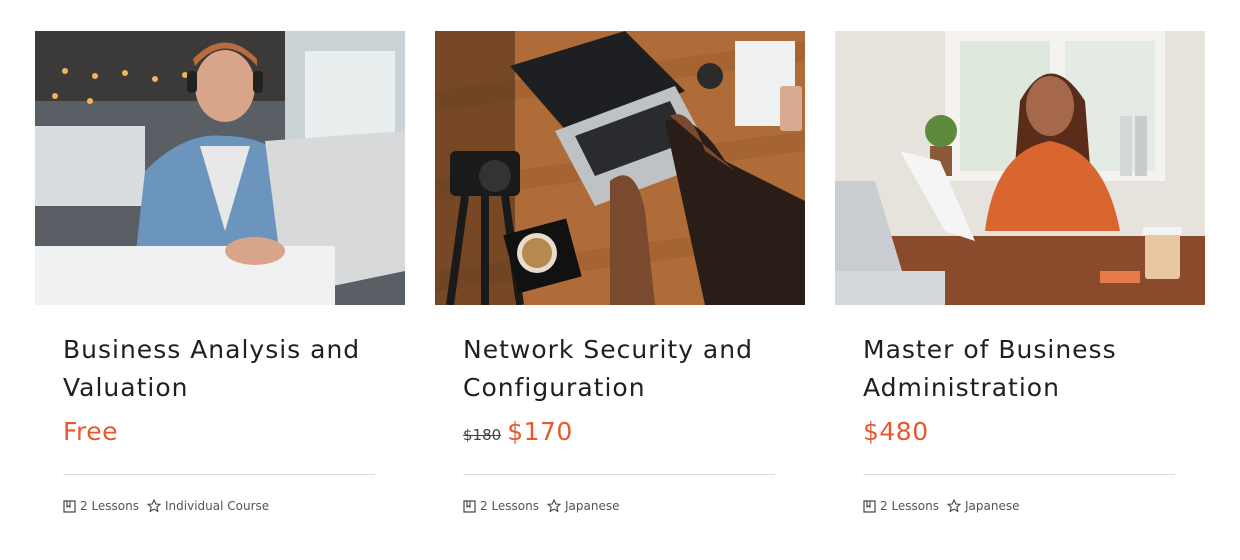 This screenshot has height=560, width=1240. I want to click on course-old-price: $180, so click(482, 435).